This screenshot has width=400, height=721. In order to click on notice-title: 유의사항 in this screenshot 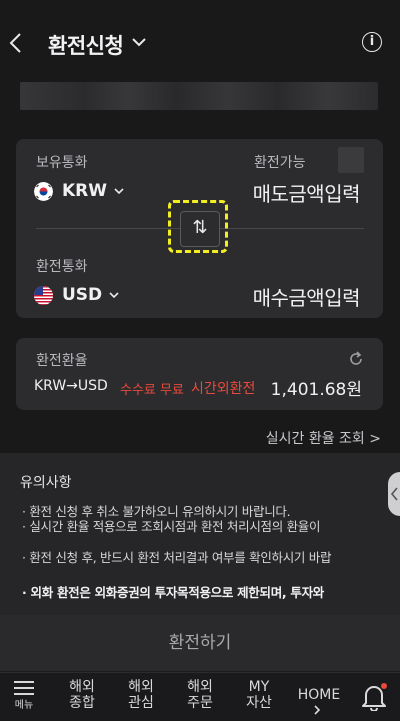, I will do `click(46, 483)`.